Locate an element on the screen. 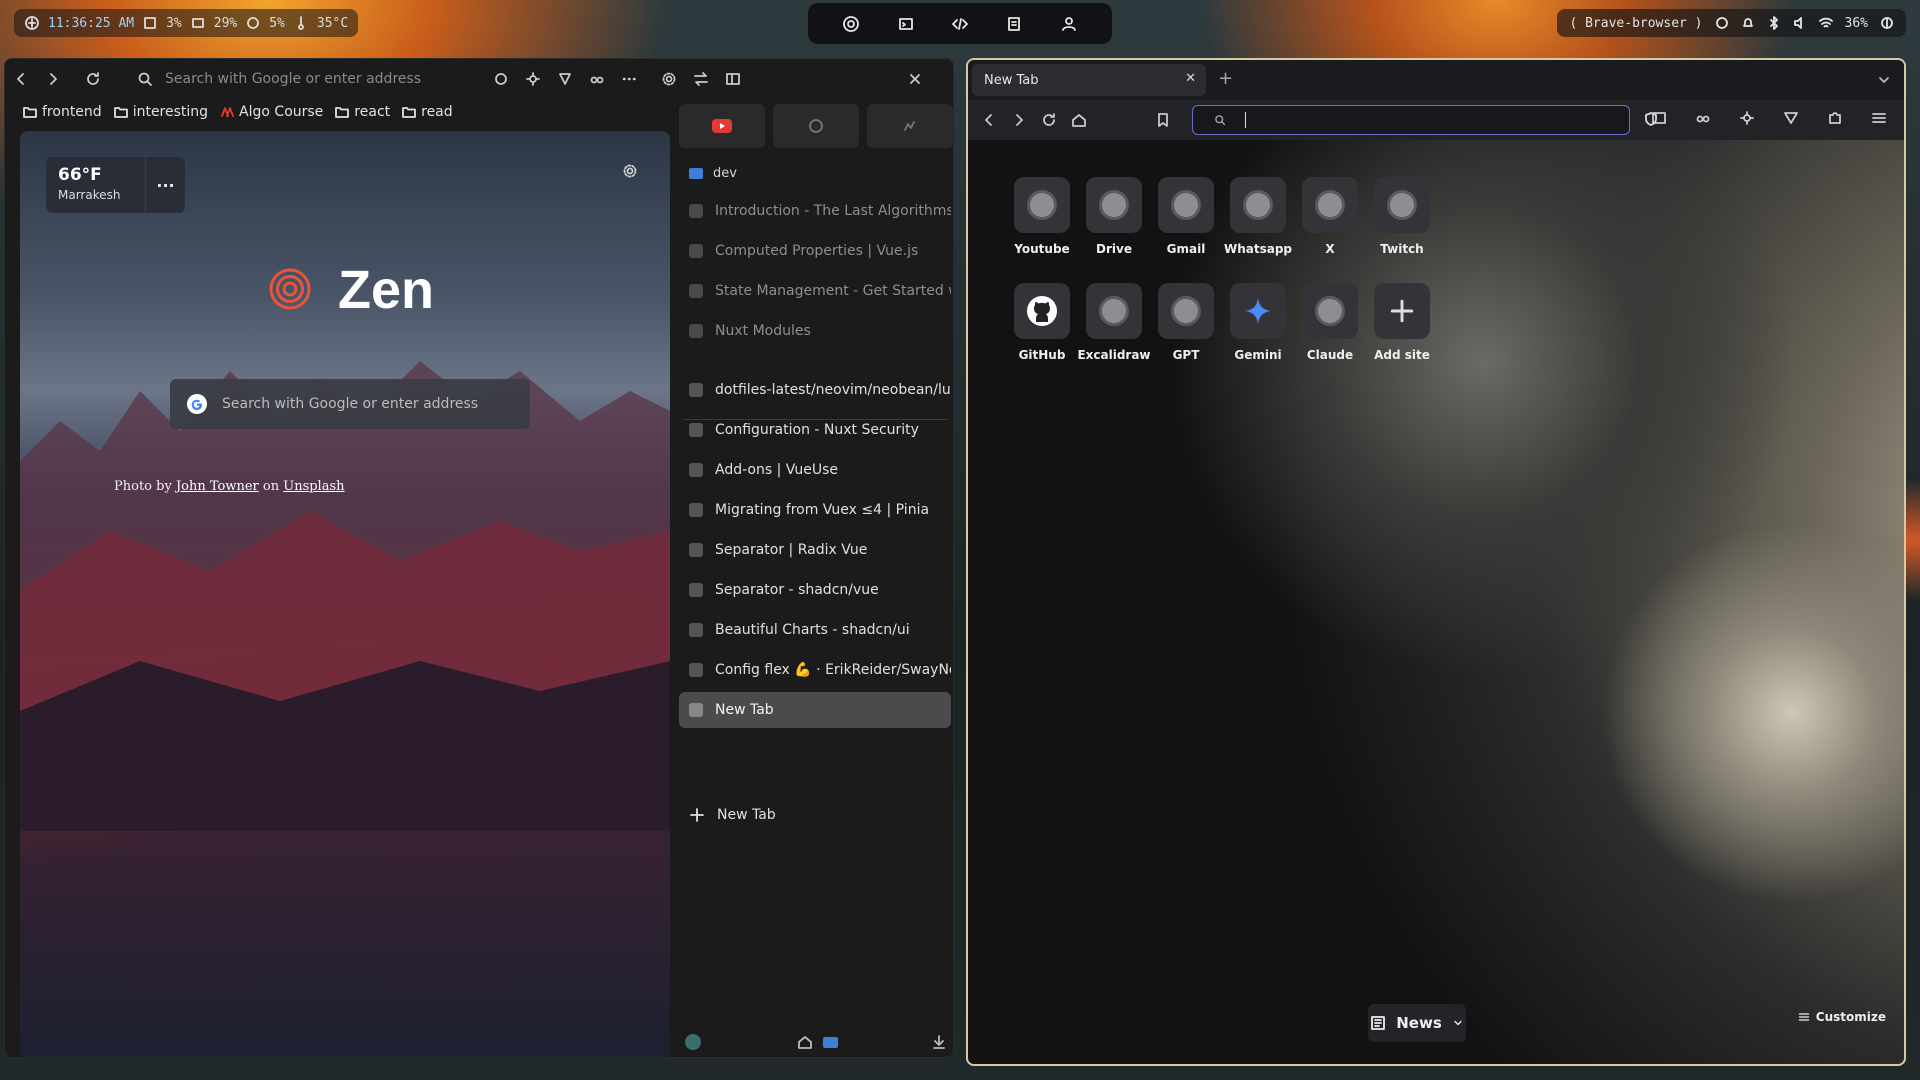 Image resolution: width=1920 pixels, height=1080 pixels. zen-search-placeholder: Search with Google or enter address is located at coordinates (350, 404).